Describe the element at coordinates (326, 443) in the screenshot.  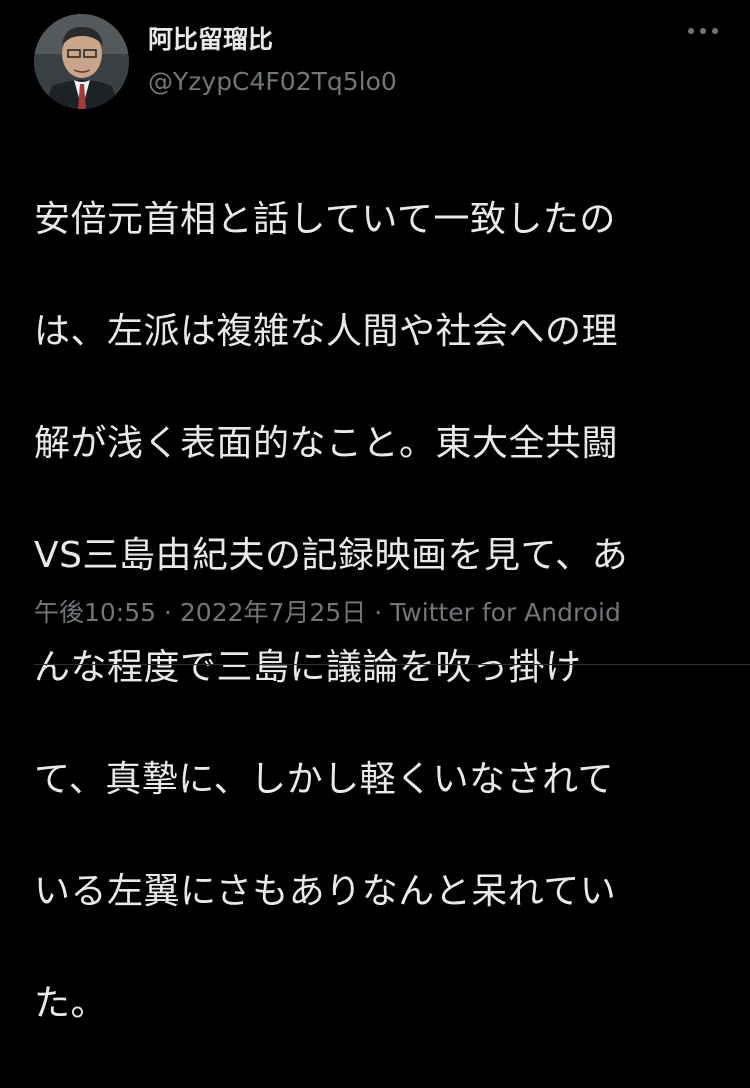
I see `tweet-text-line: 解が浅く表面的なこと。東大全共闘` at that location.